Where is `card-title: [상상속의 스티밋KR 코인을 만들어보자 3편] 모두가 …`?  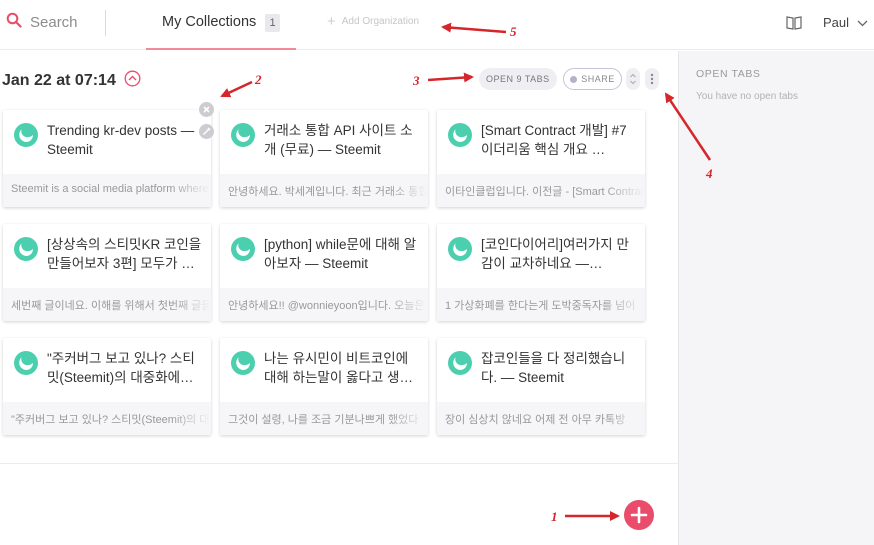 card-title: [상상속의 스티밋KR 코인을 만들어보자 3편] 모두가 … is located at coordinates (124, 254).